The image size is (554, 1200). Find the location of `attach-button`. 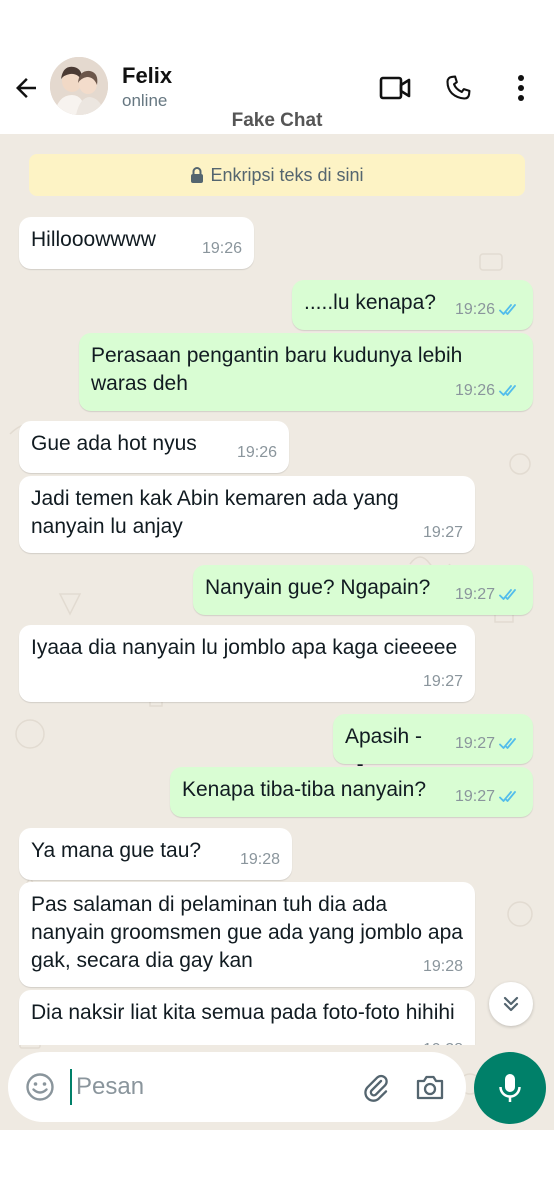

attach-button is located at coordinates (376, 1087).